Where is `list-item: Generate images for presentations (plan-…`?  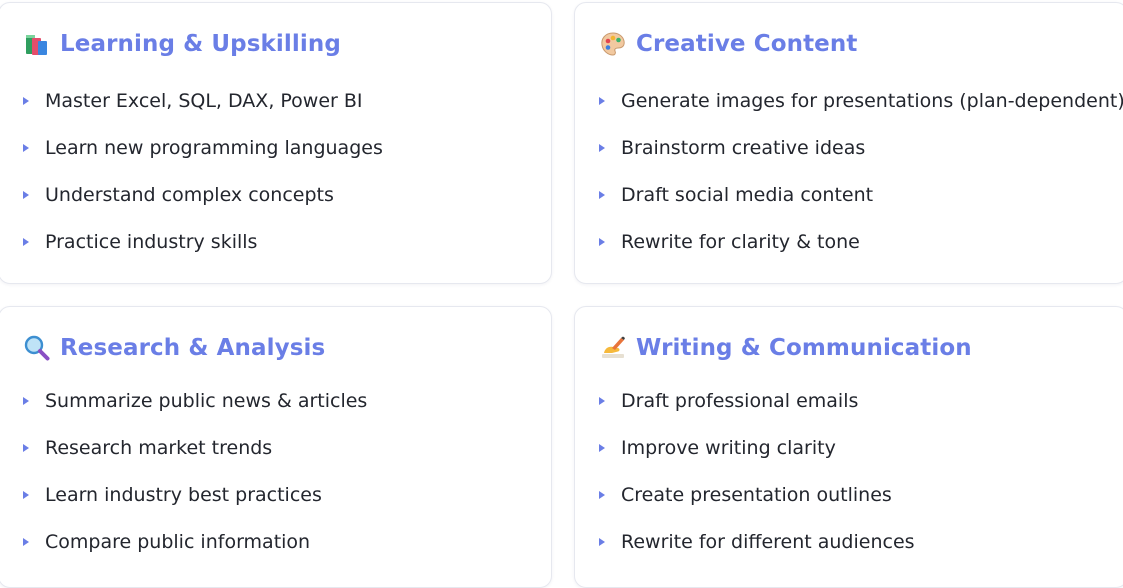 list-item: Generate images for presentations (plan-… is located at coordinates (861, 110).